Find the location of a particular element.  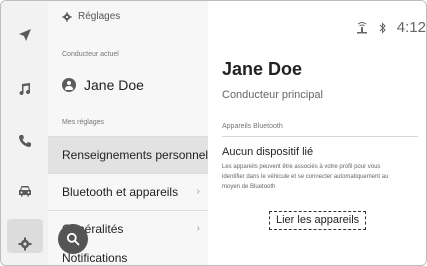

settings-item-bluetooth: Bluetooth et appareils › is located at coordinates (128, 191).